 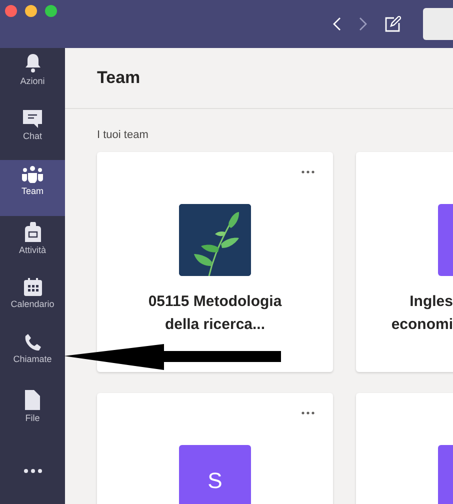 I want to click on phone-icon, so click(x=32, y=342).